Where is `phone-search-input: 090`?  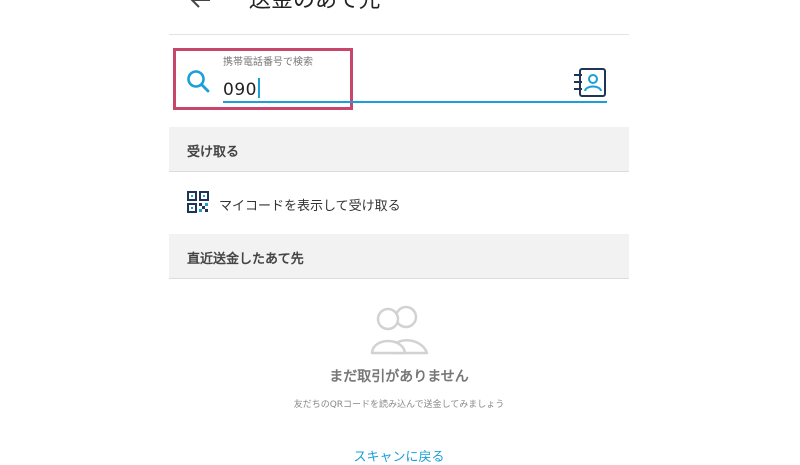 phone-search-input: 090 is located at coordinates (241, 89).